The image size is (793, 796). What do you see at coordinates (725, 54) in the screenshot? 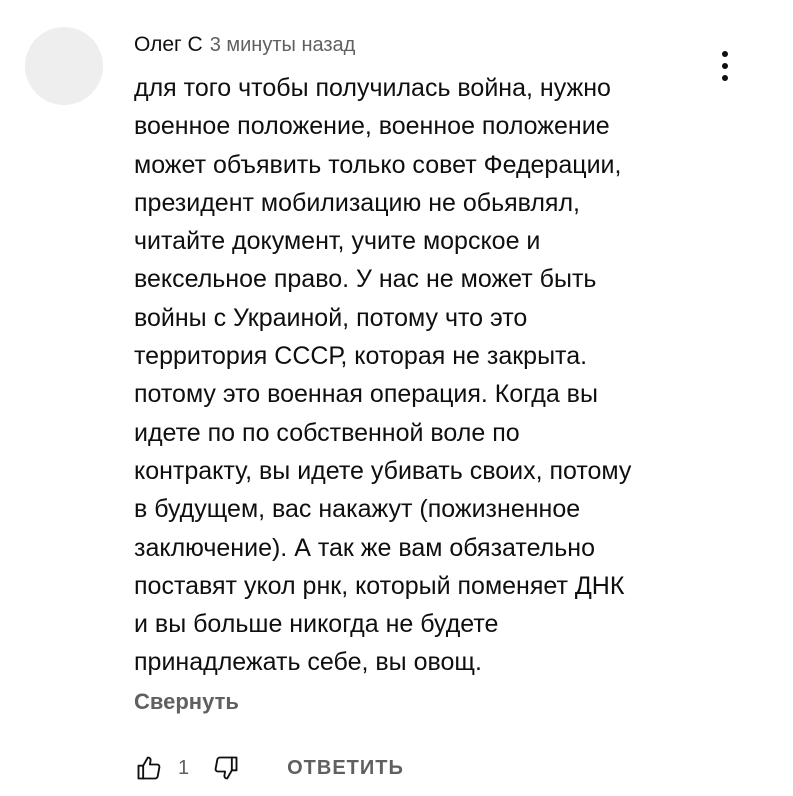
I see `vertical-dots-icon` at bounding box center [725, 54].